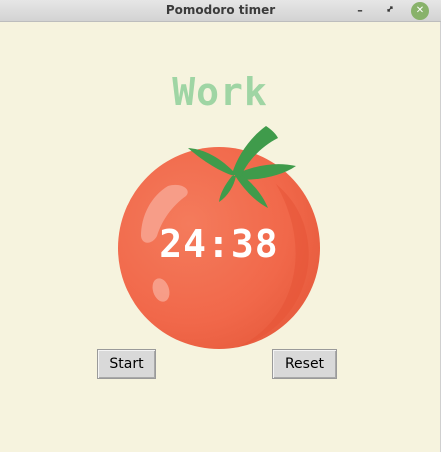  I want to click on start-button: Start, so click(126, 364).